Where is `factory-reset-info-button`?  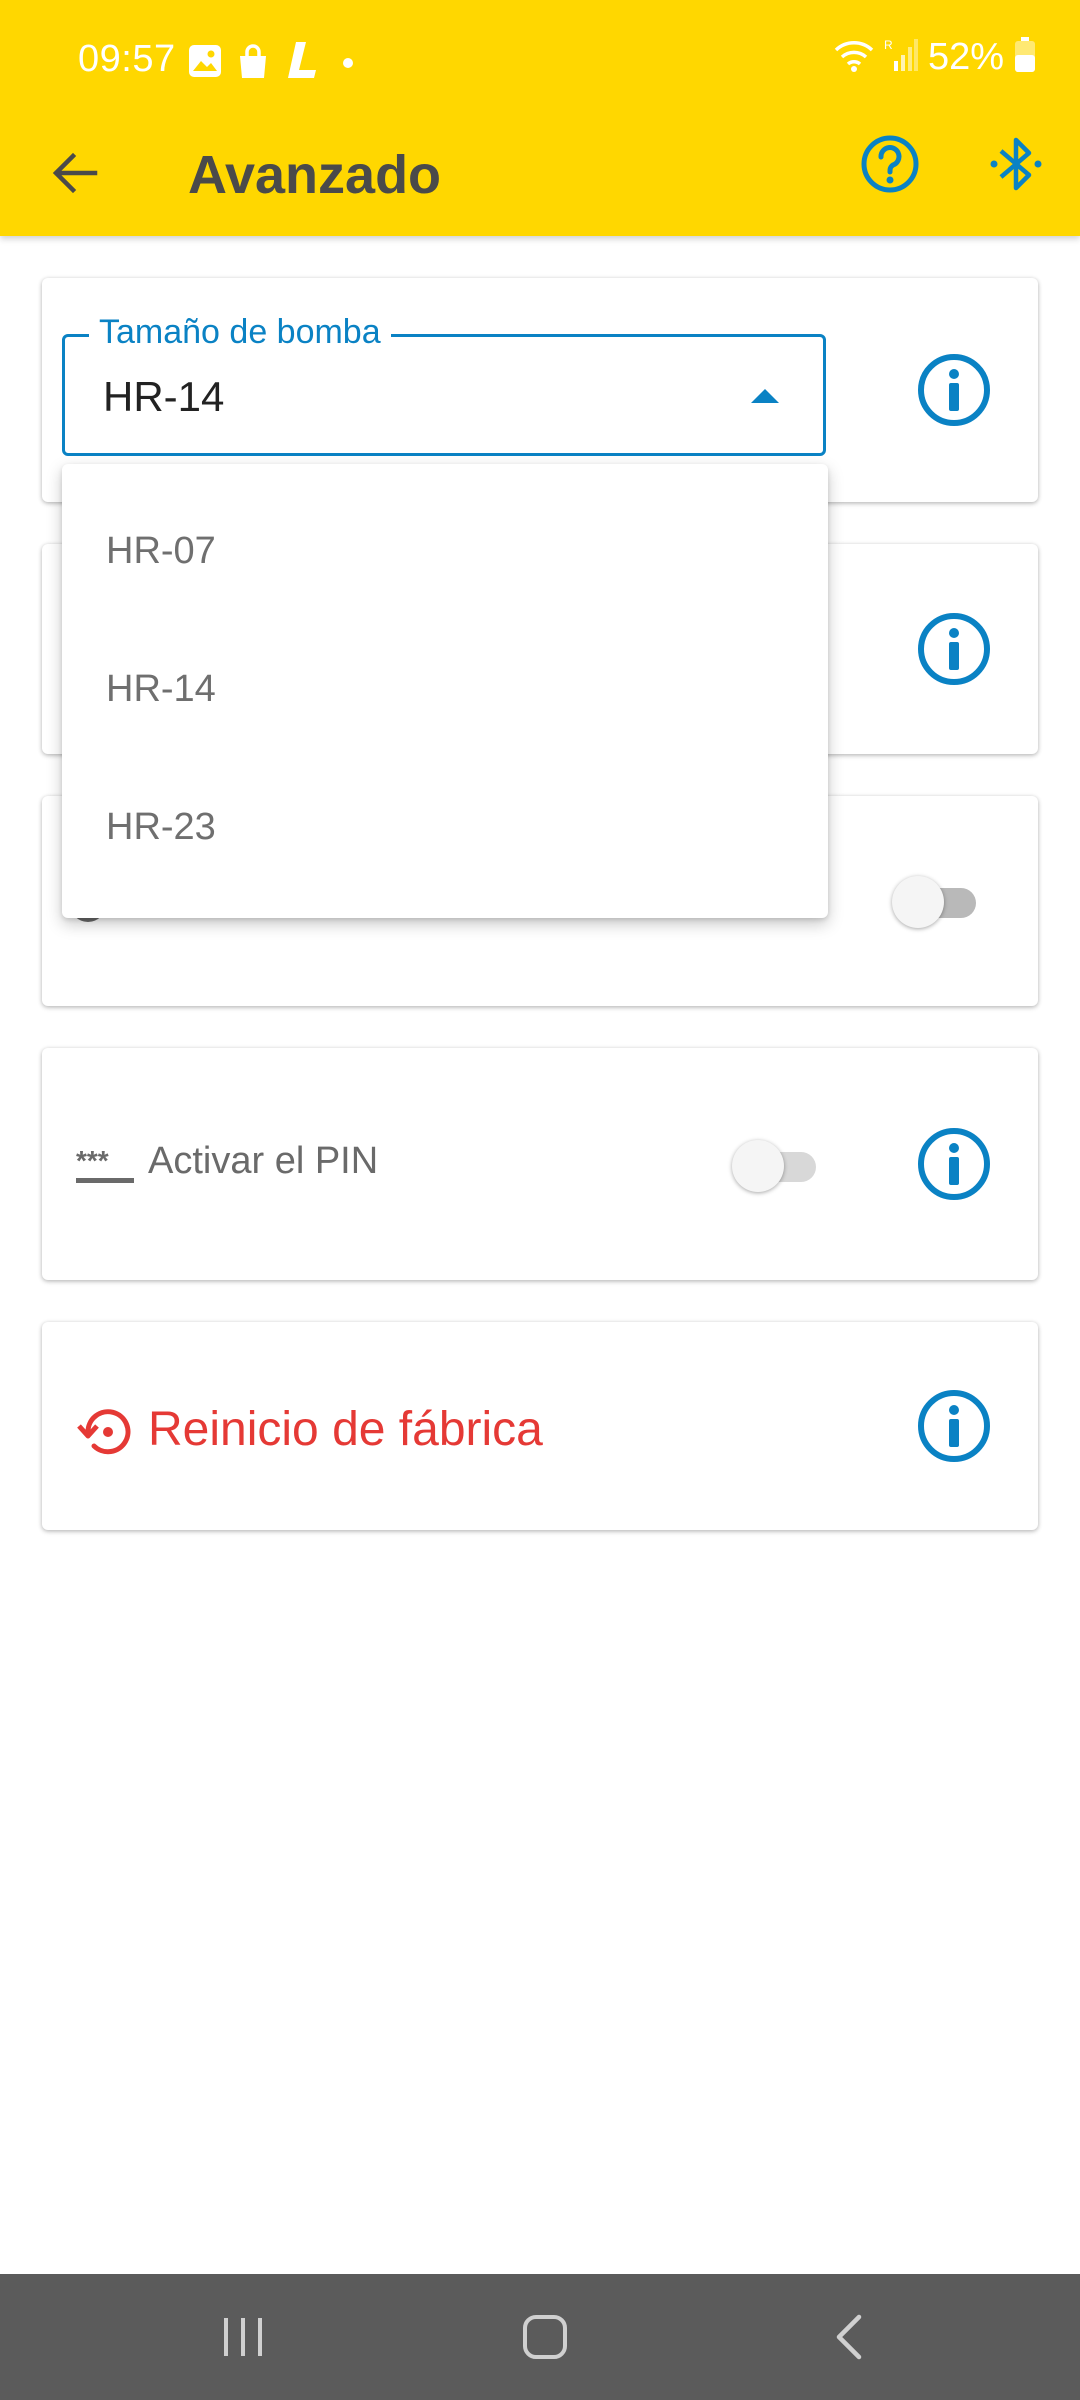
factory-reset-info-button is located at coordinates (954, 1426).